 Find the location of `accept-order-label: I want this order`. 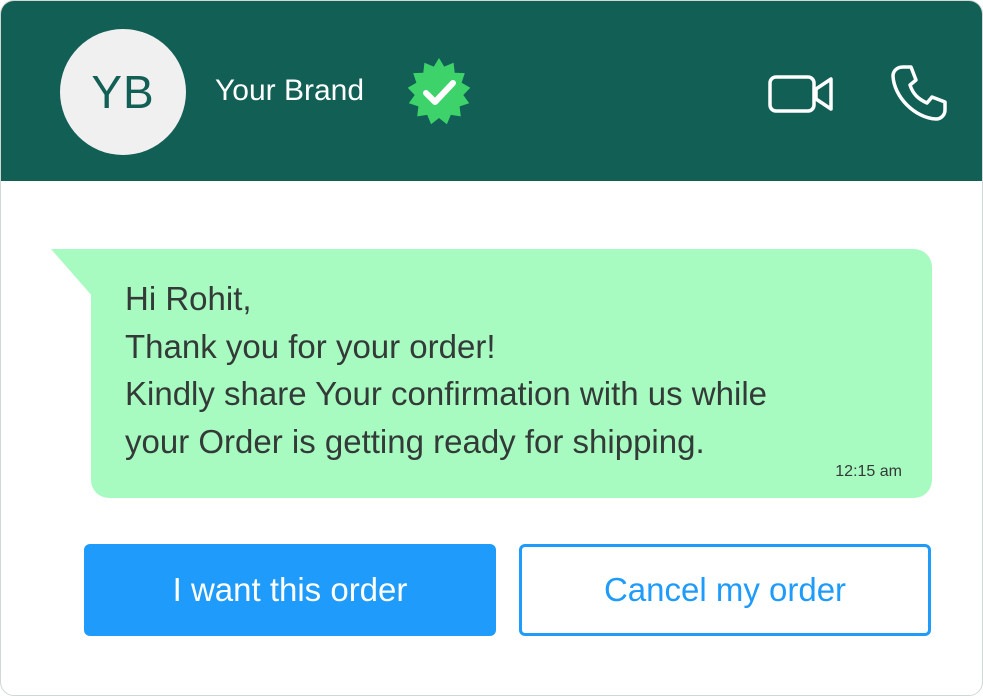

accept-order-label: I want this order is located at coordinates (290, 589).